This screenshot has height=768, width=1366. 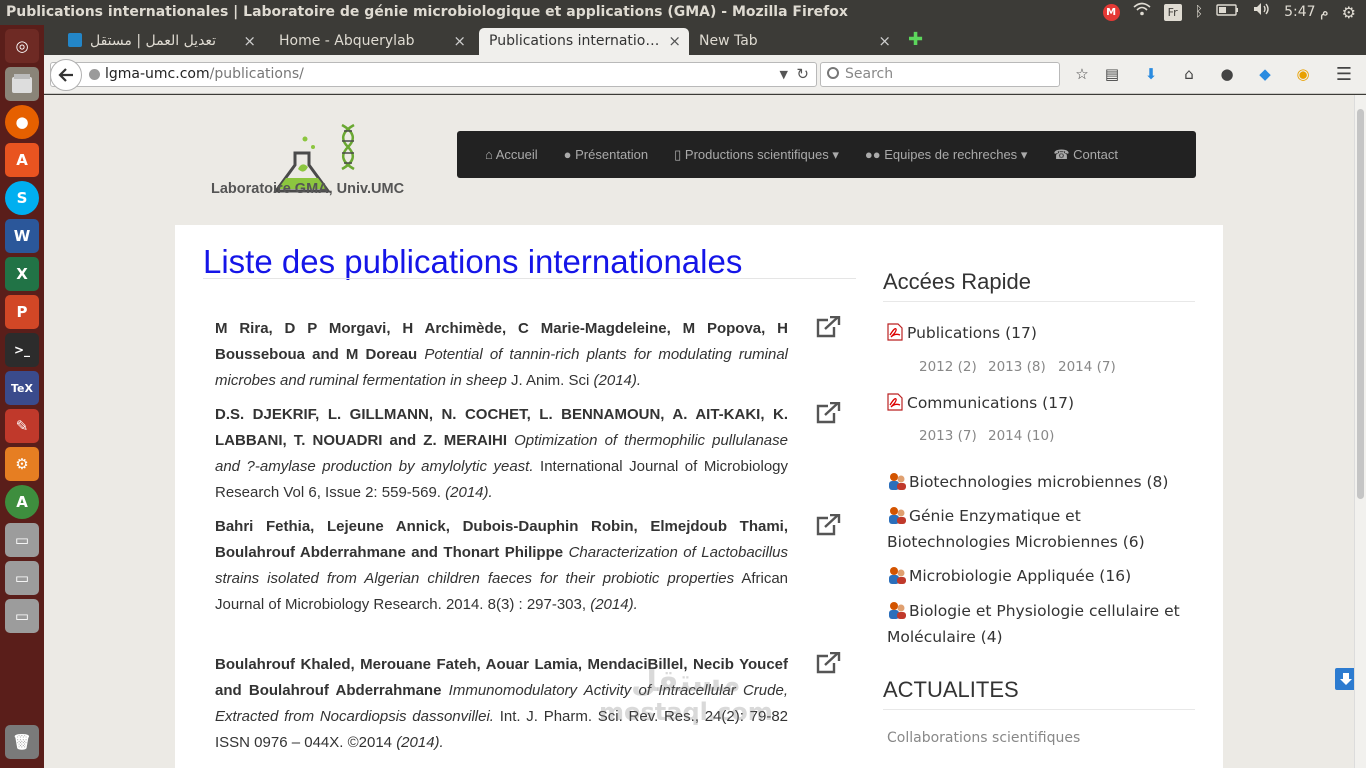 I want to click on tab-abquerylab: Home - Abquerylab ×, so click(x=371, y=41).